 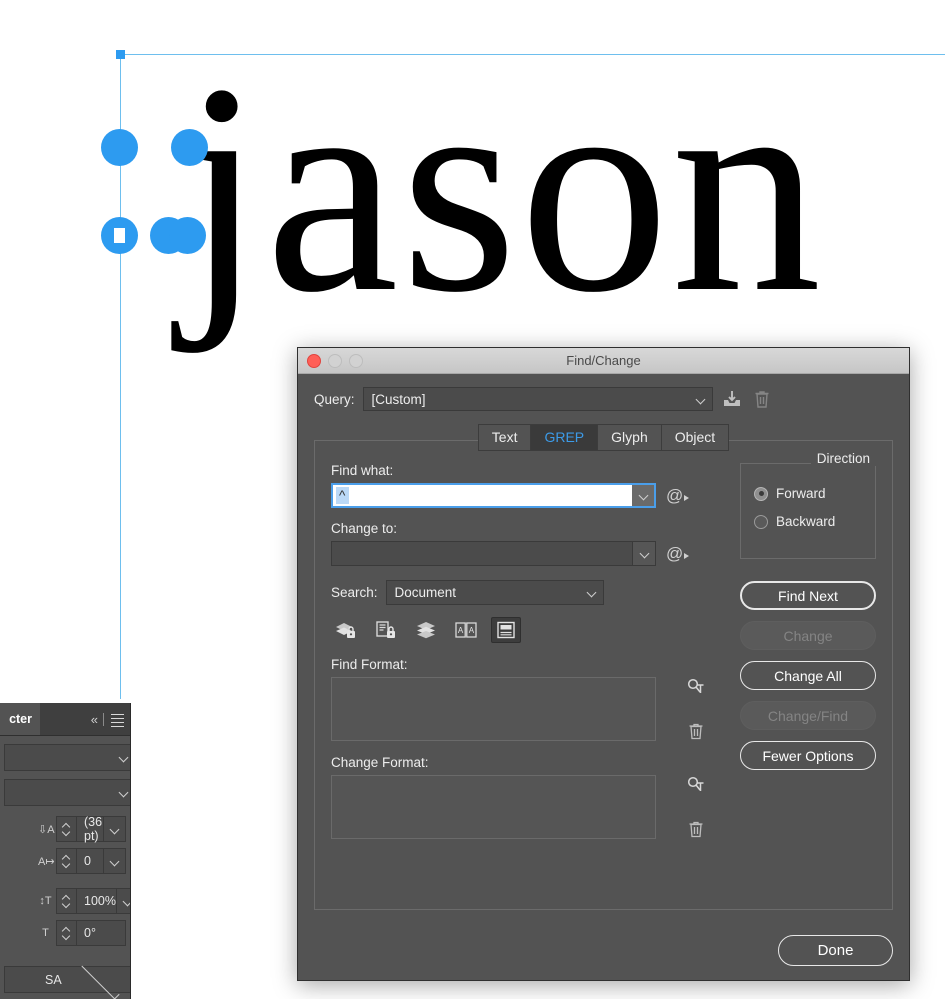 I want to click on vertical-scale-row: ↕T 100%, so click(x=84, y=901).